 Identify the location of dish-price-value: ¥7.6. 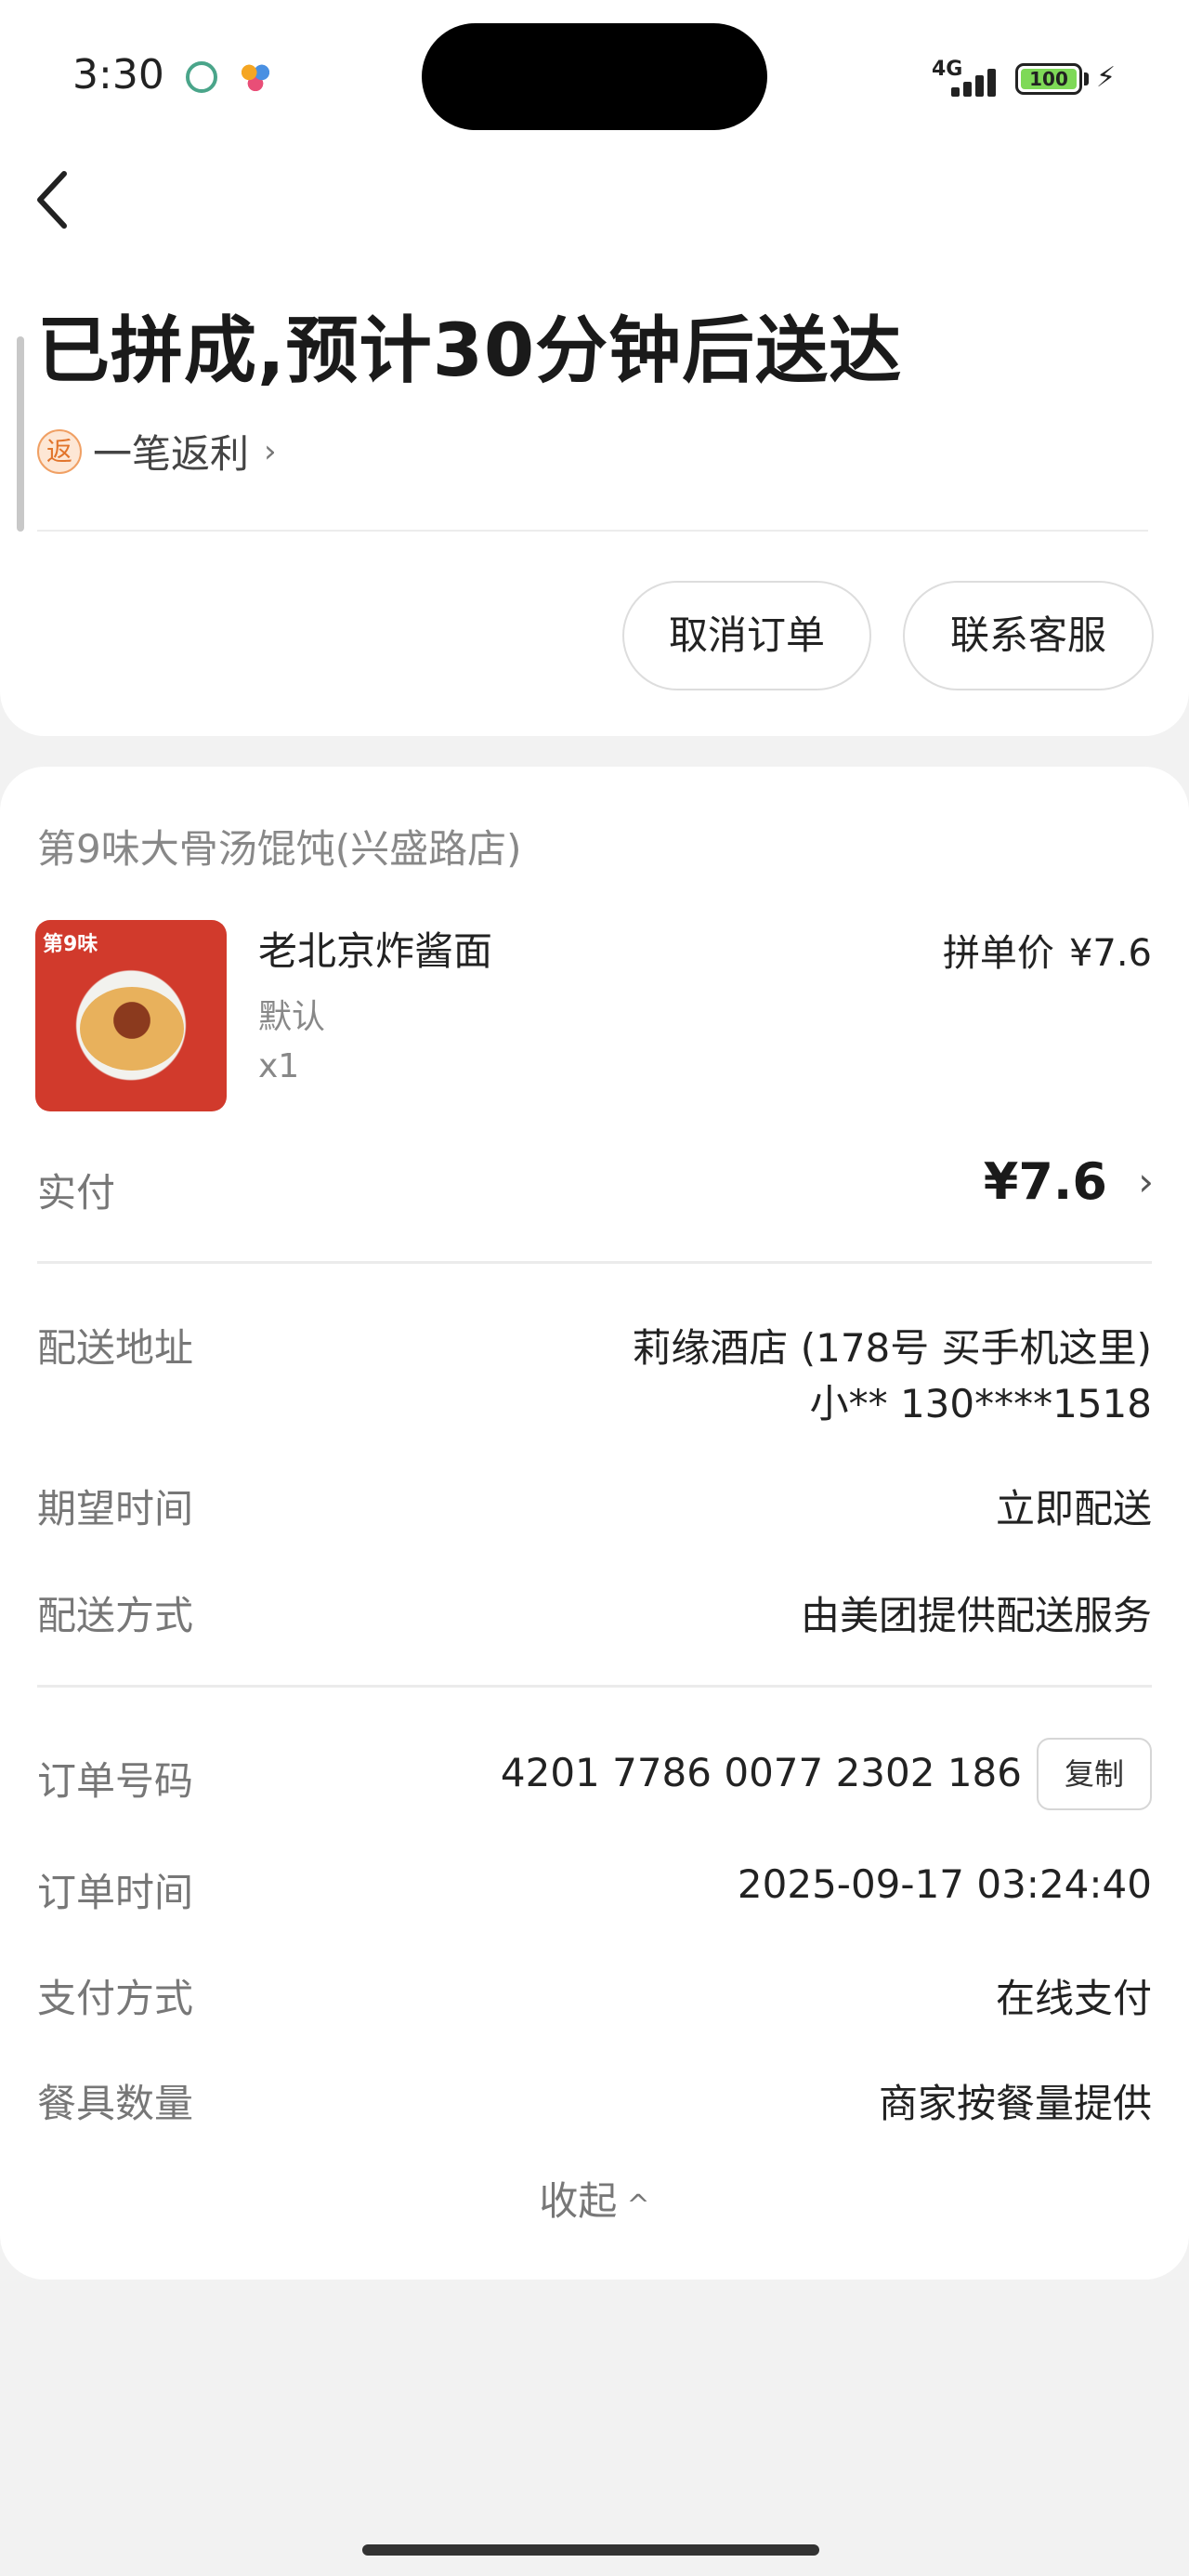
(1110, 953).